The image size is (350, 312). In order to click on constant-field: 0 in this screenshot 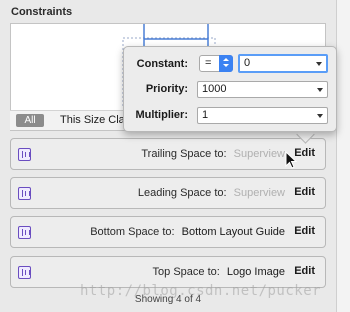, I will do `click(283, 63)`.